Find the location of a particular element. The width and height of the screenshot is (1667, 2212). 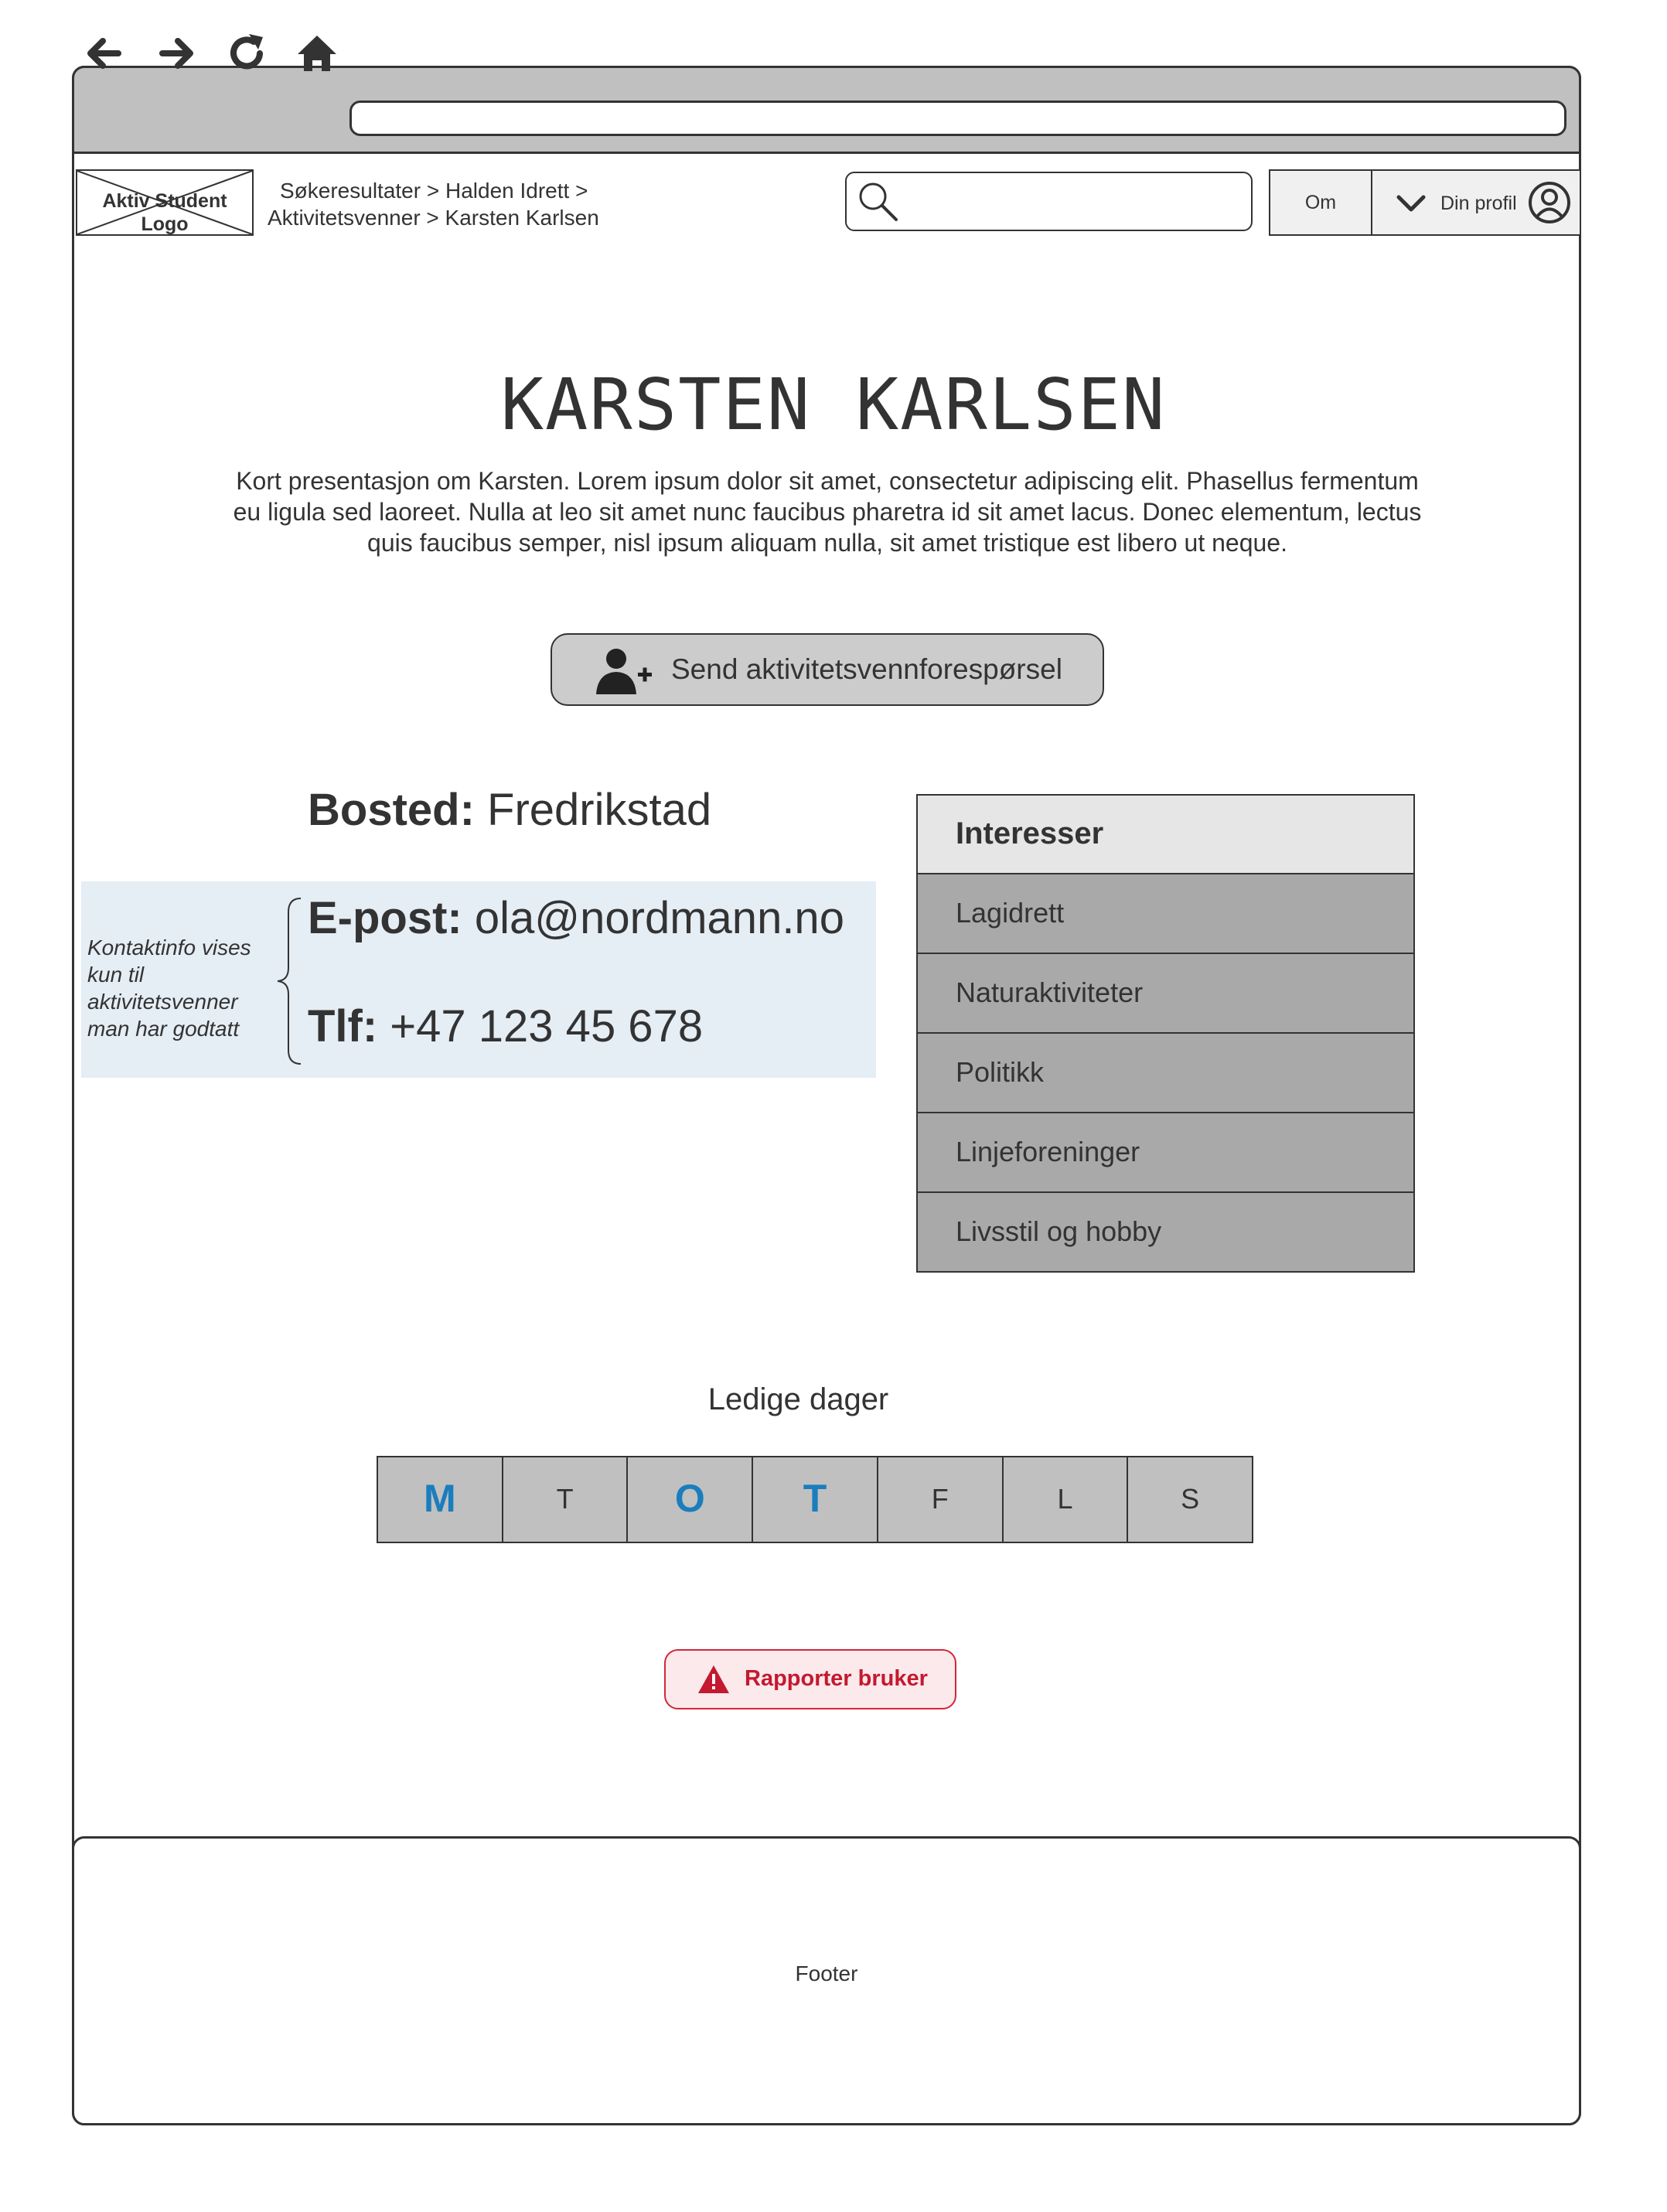

curly-brace is located at coordinates (290, 982).